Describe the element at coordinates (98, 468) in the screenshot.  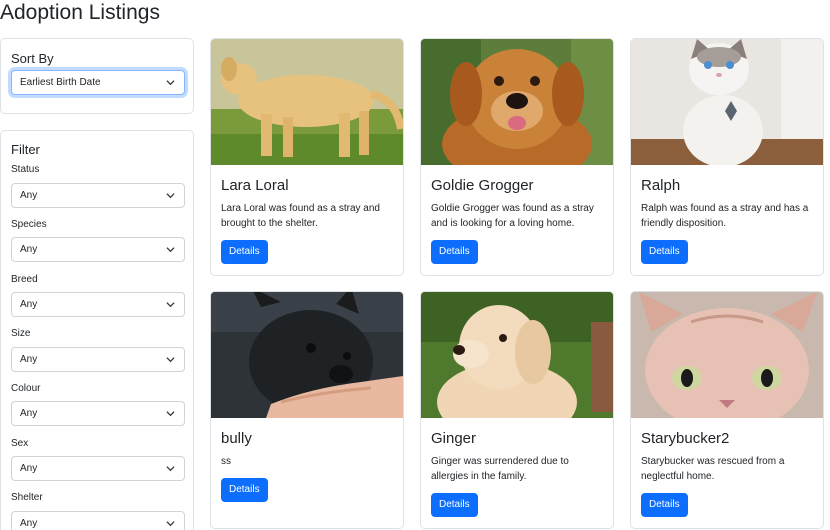
I see `sex-select: Any` at that location.